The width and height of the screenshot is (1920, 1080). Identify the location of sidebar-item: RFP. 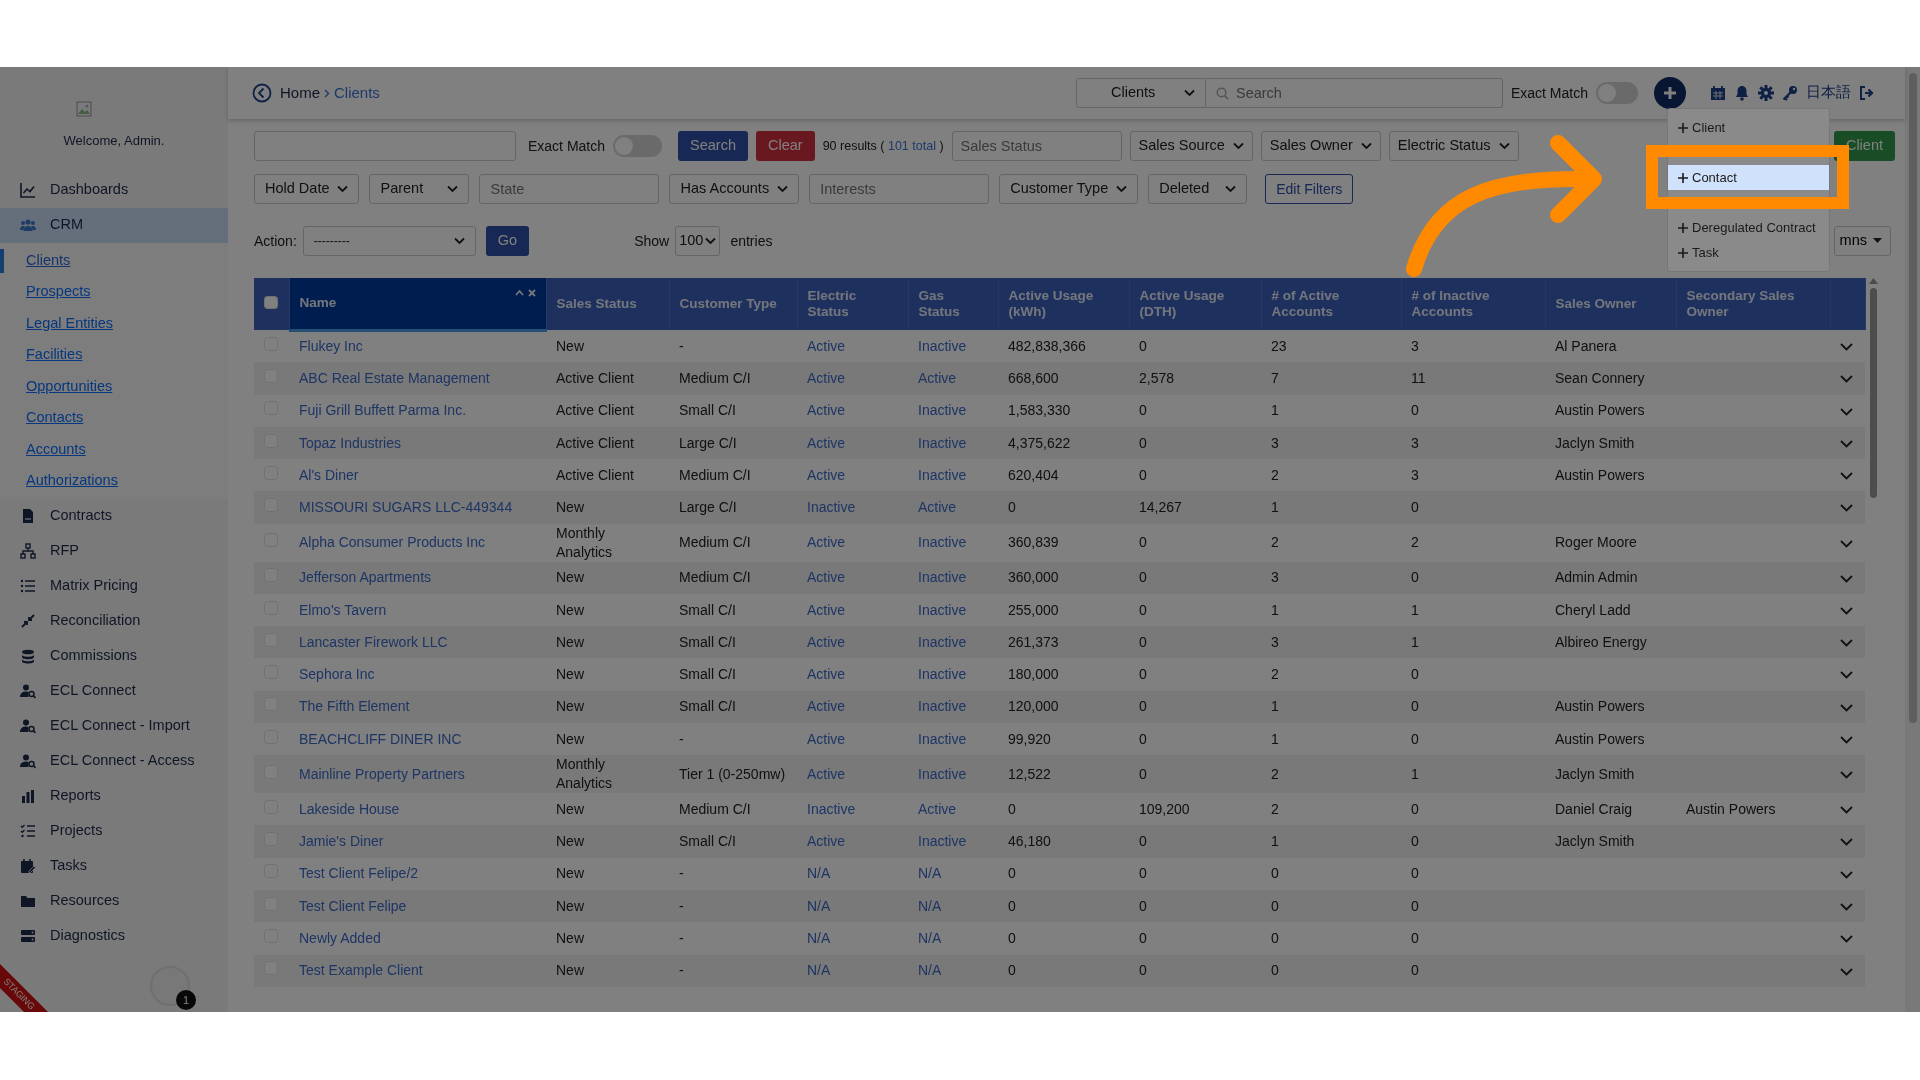
(114, 551).